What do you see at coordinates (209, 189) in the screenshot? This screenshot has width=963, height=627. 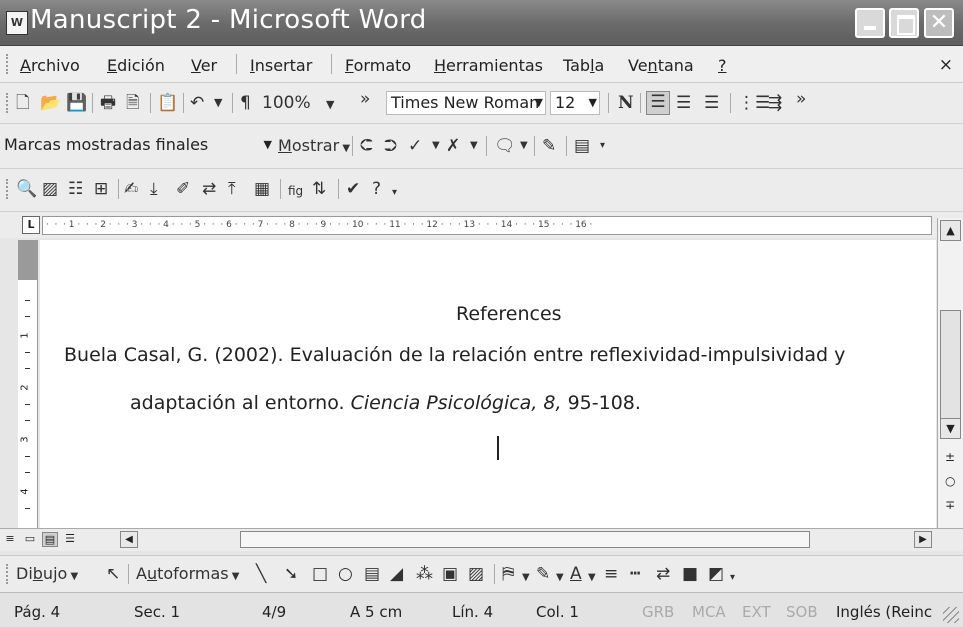 I see `replace-icon: ⇄` at bounding box center [209, 189].